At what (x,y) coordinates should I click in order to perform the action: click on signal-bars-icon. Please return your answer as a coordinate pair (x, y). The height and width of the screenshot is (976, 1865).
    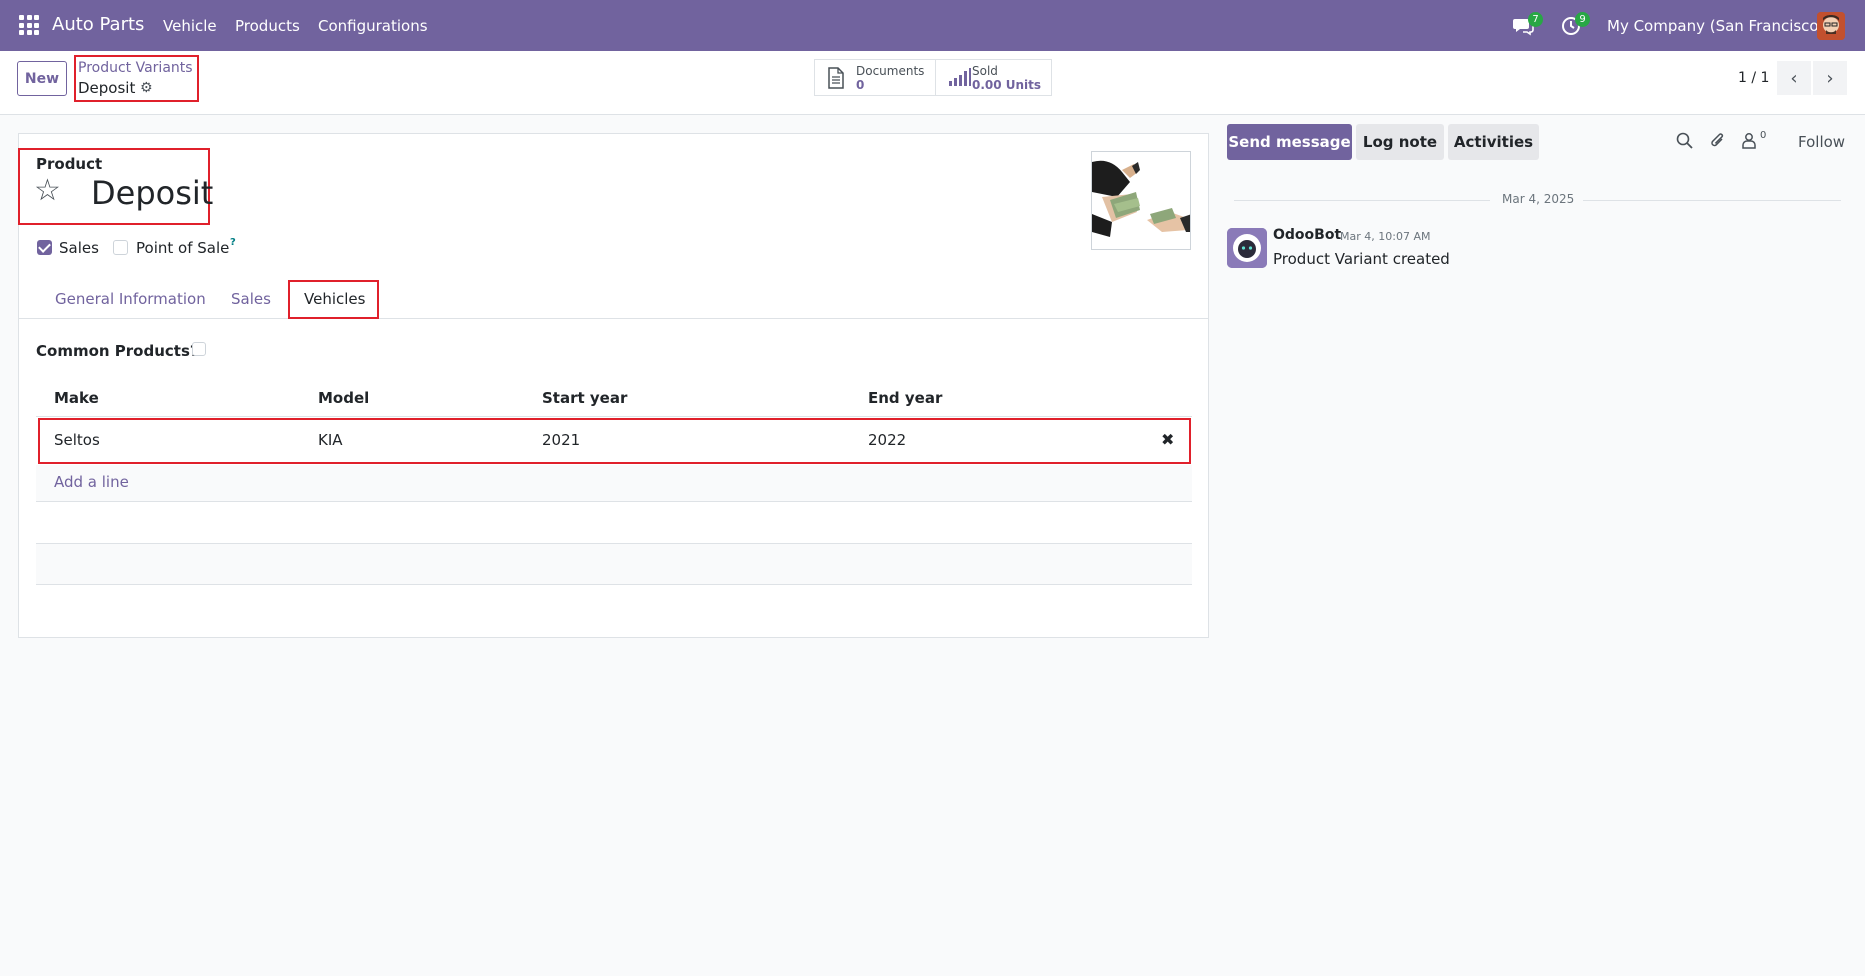
    Looking at the image, I should click on (960, 79).